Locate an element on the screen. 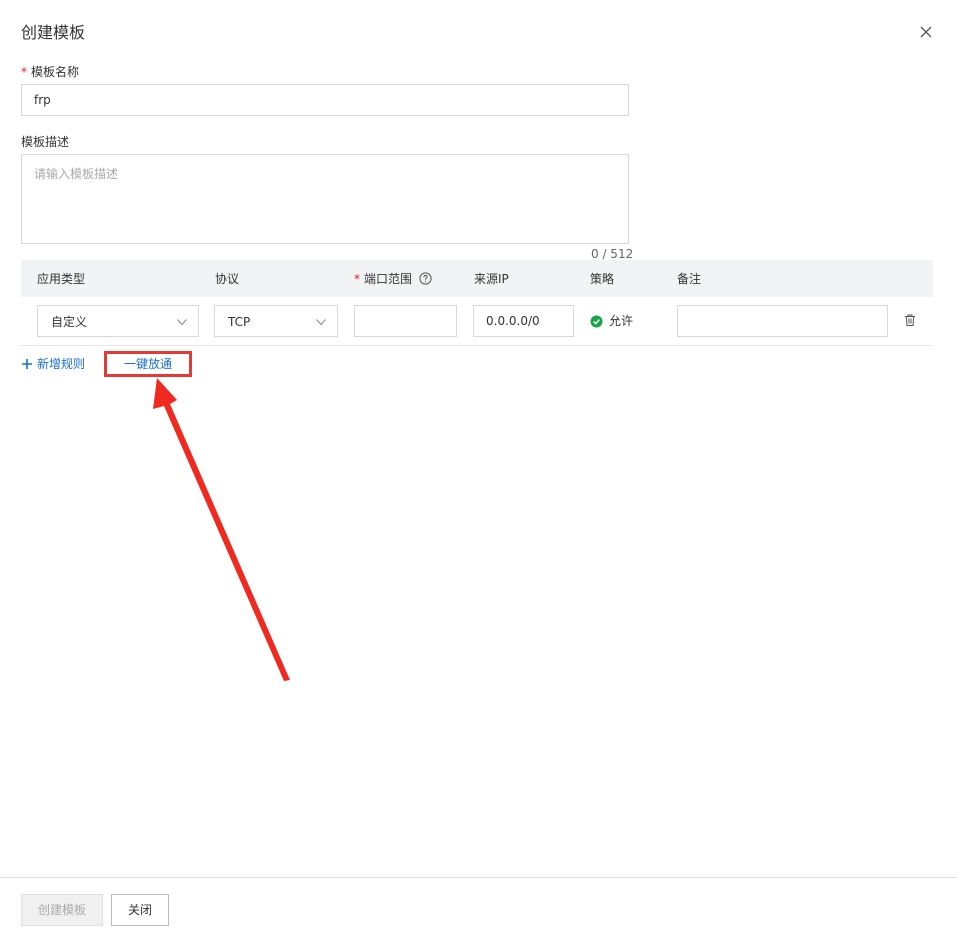  port-range-input is located at coordinates (405, 321).